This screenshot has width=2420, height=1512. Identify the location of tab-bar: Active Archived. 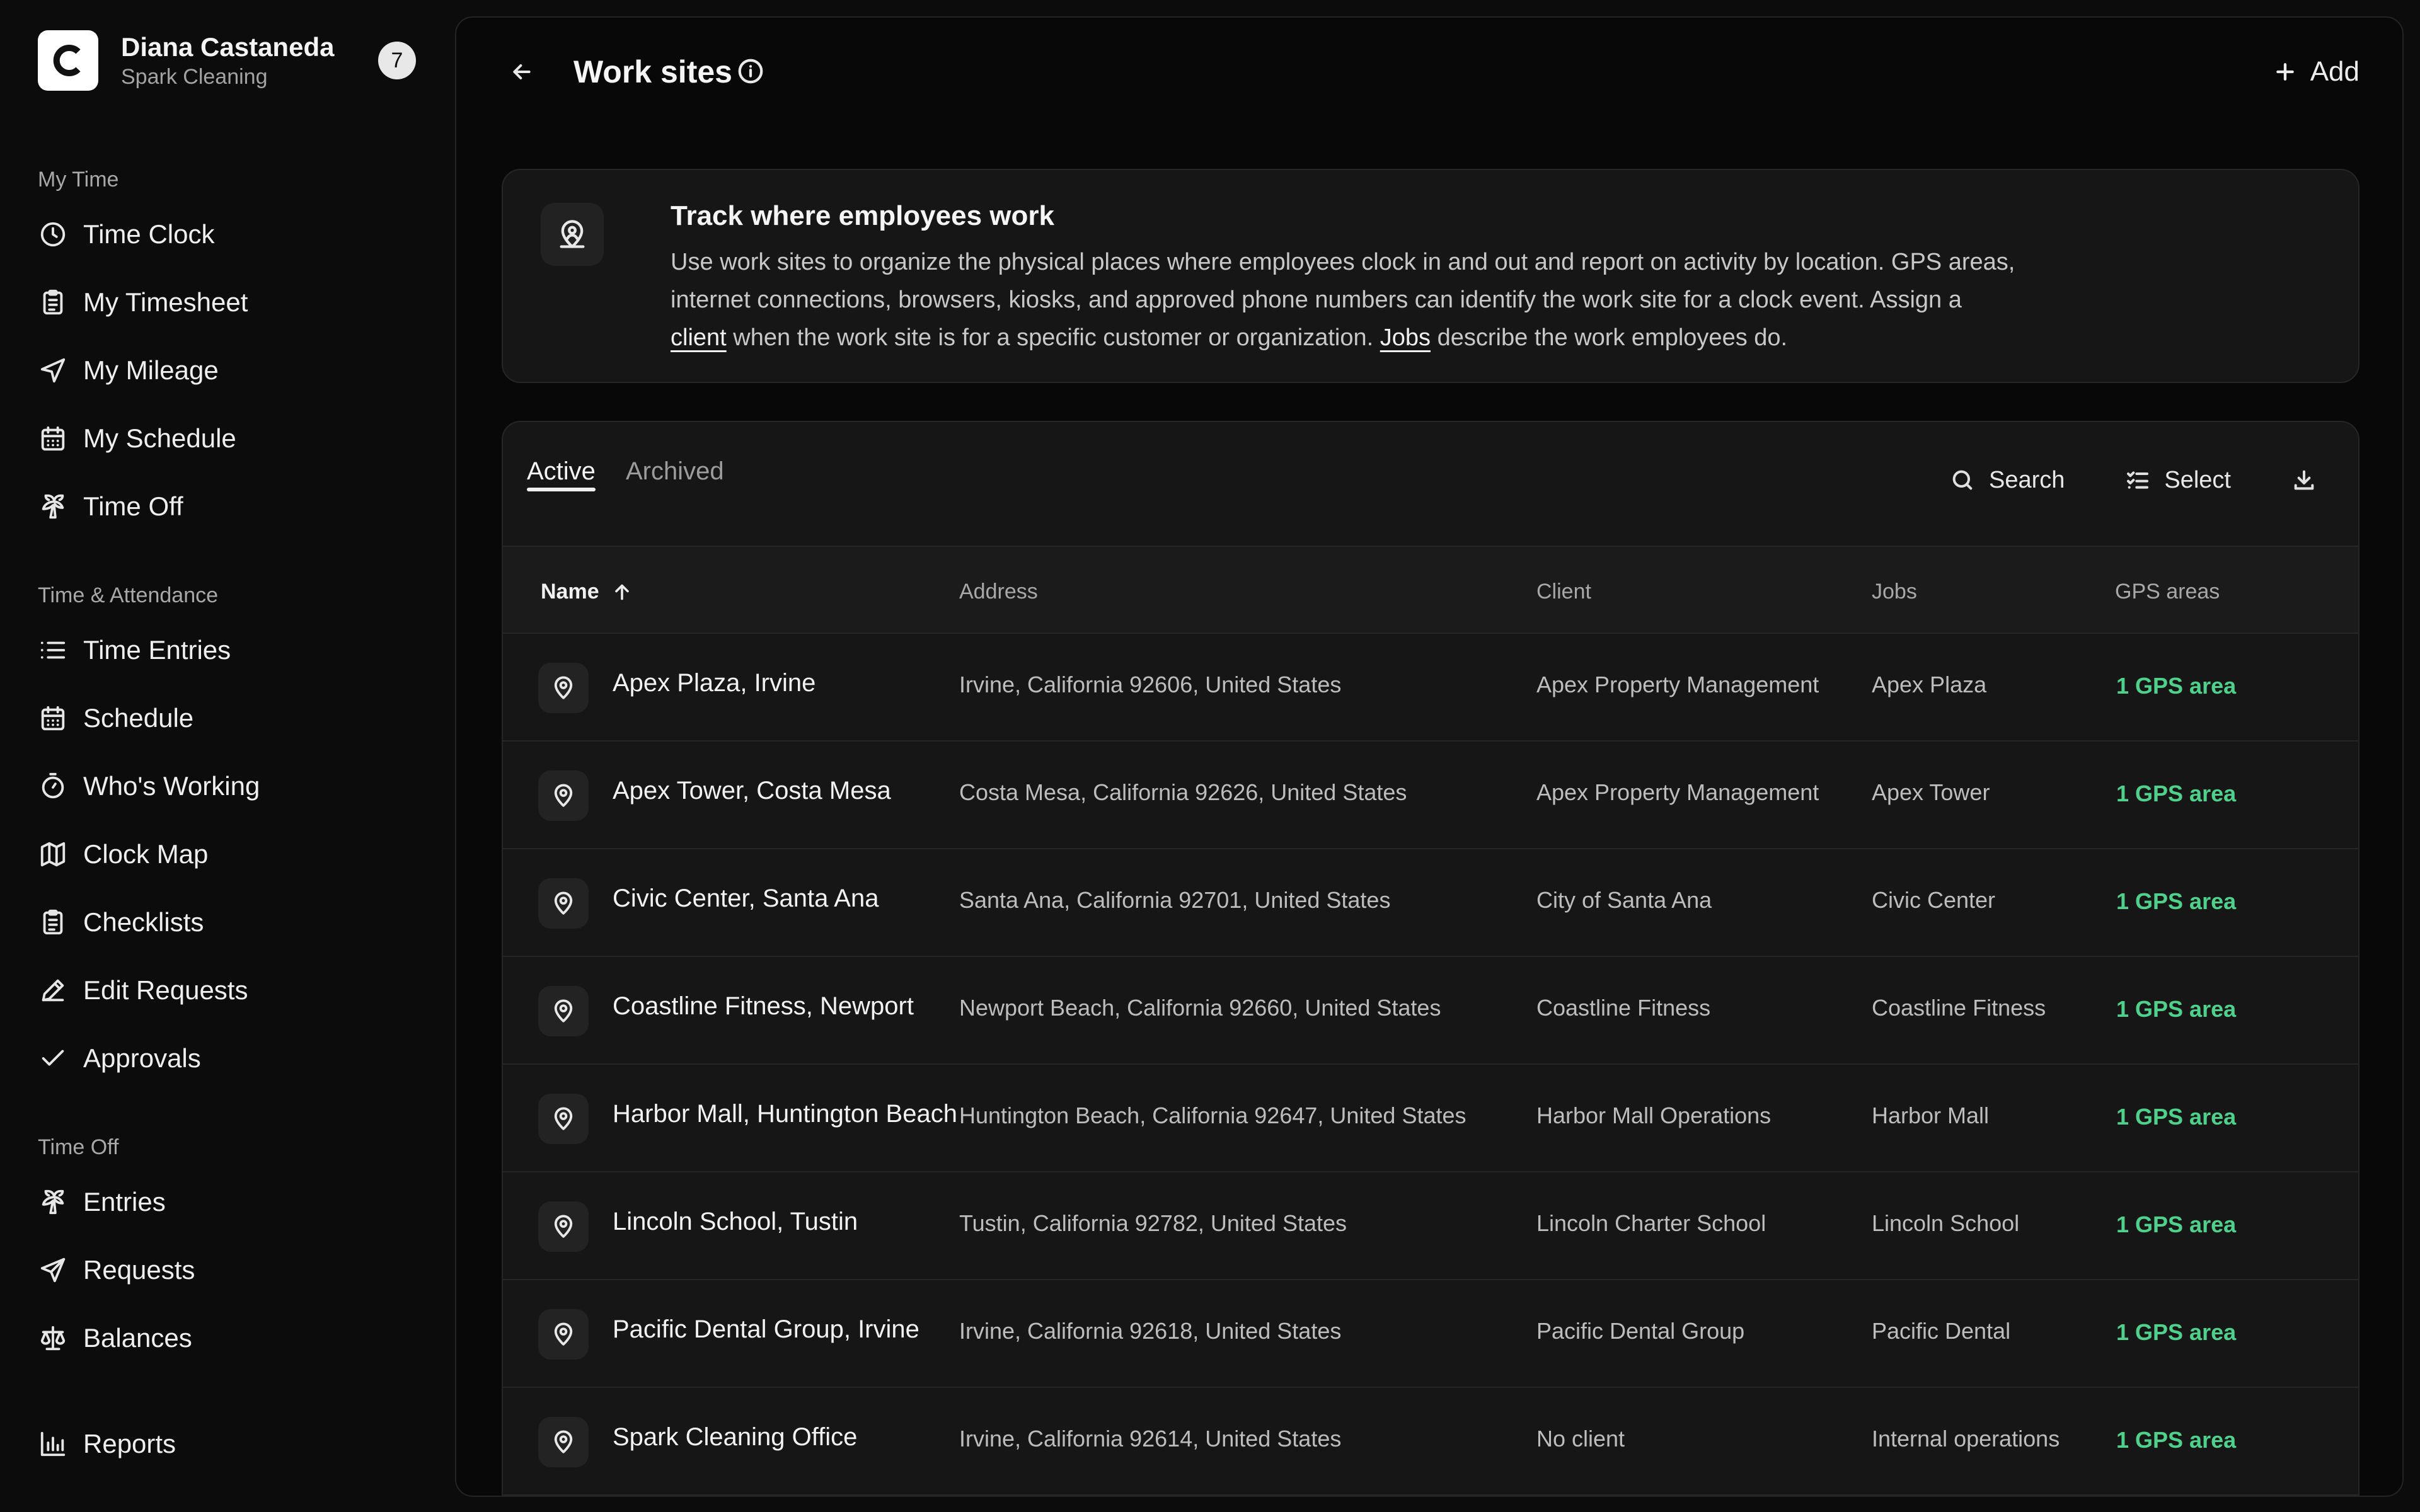
(641, 466).